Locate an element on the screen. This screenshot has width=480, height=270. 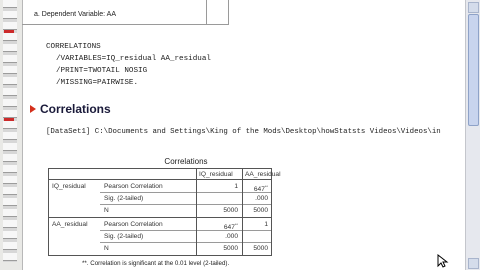
previous-table-frame: a. Dependent Variable: AA is located at coordinates (125, 12).